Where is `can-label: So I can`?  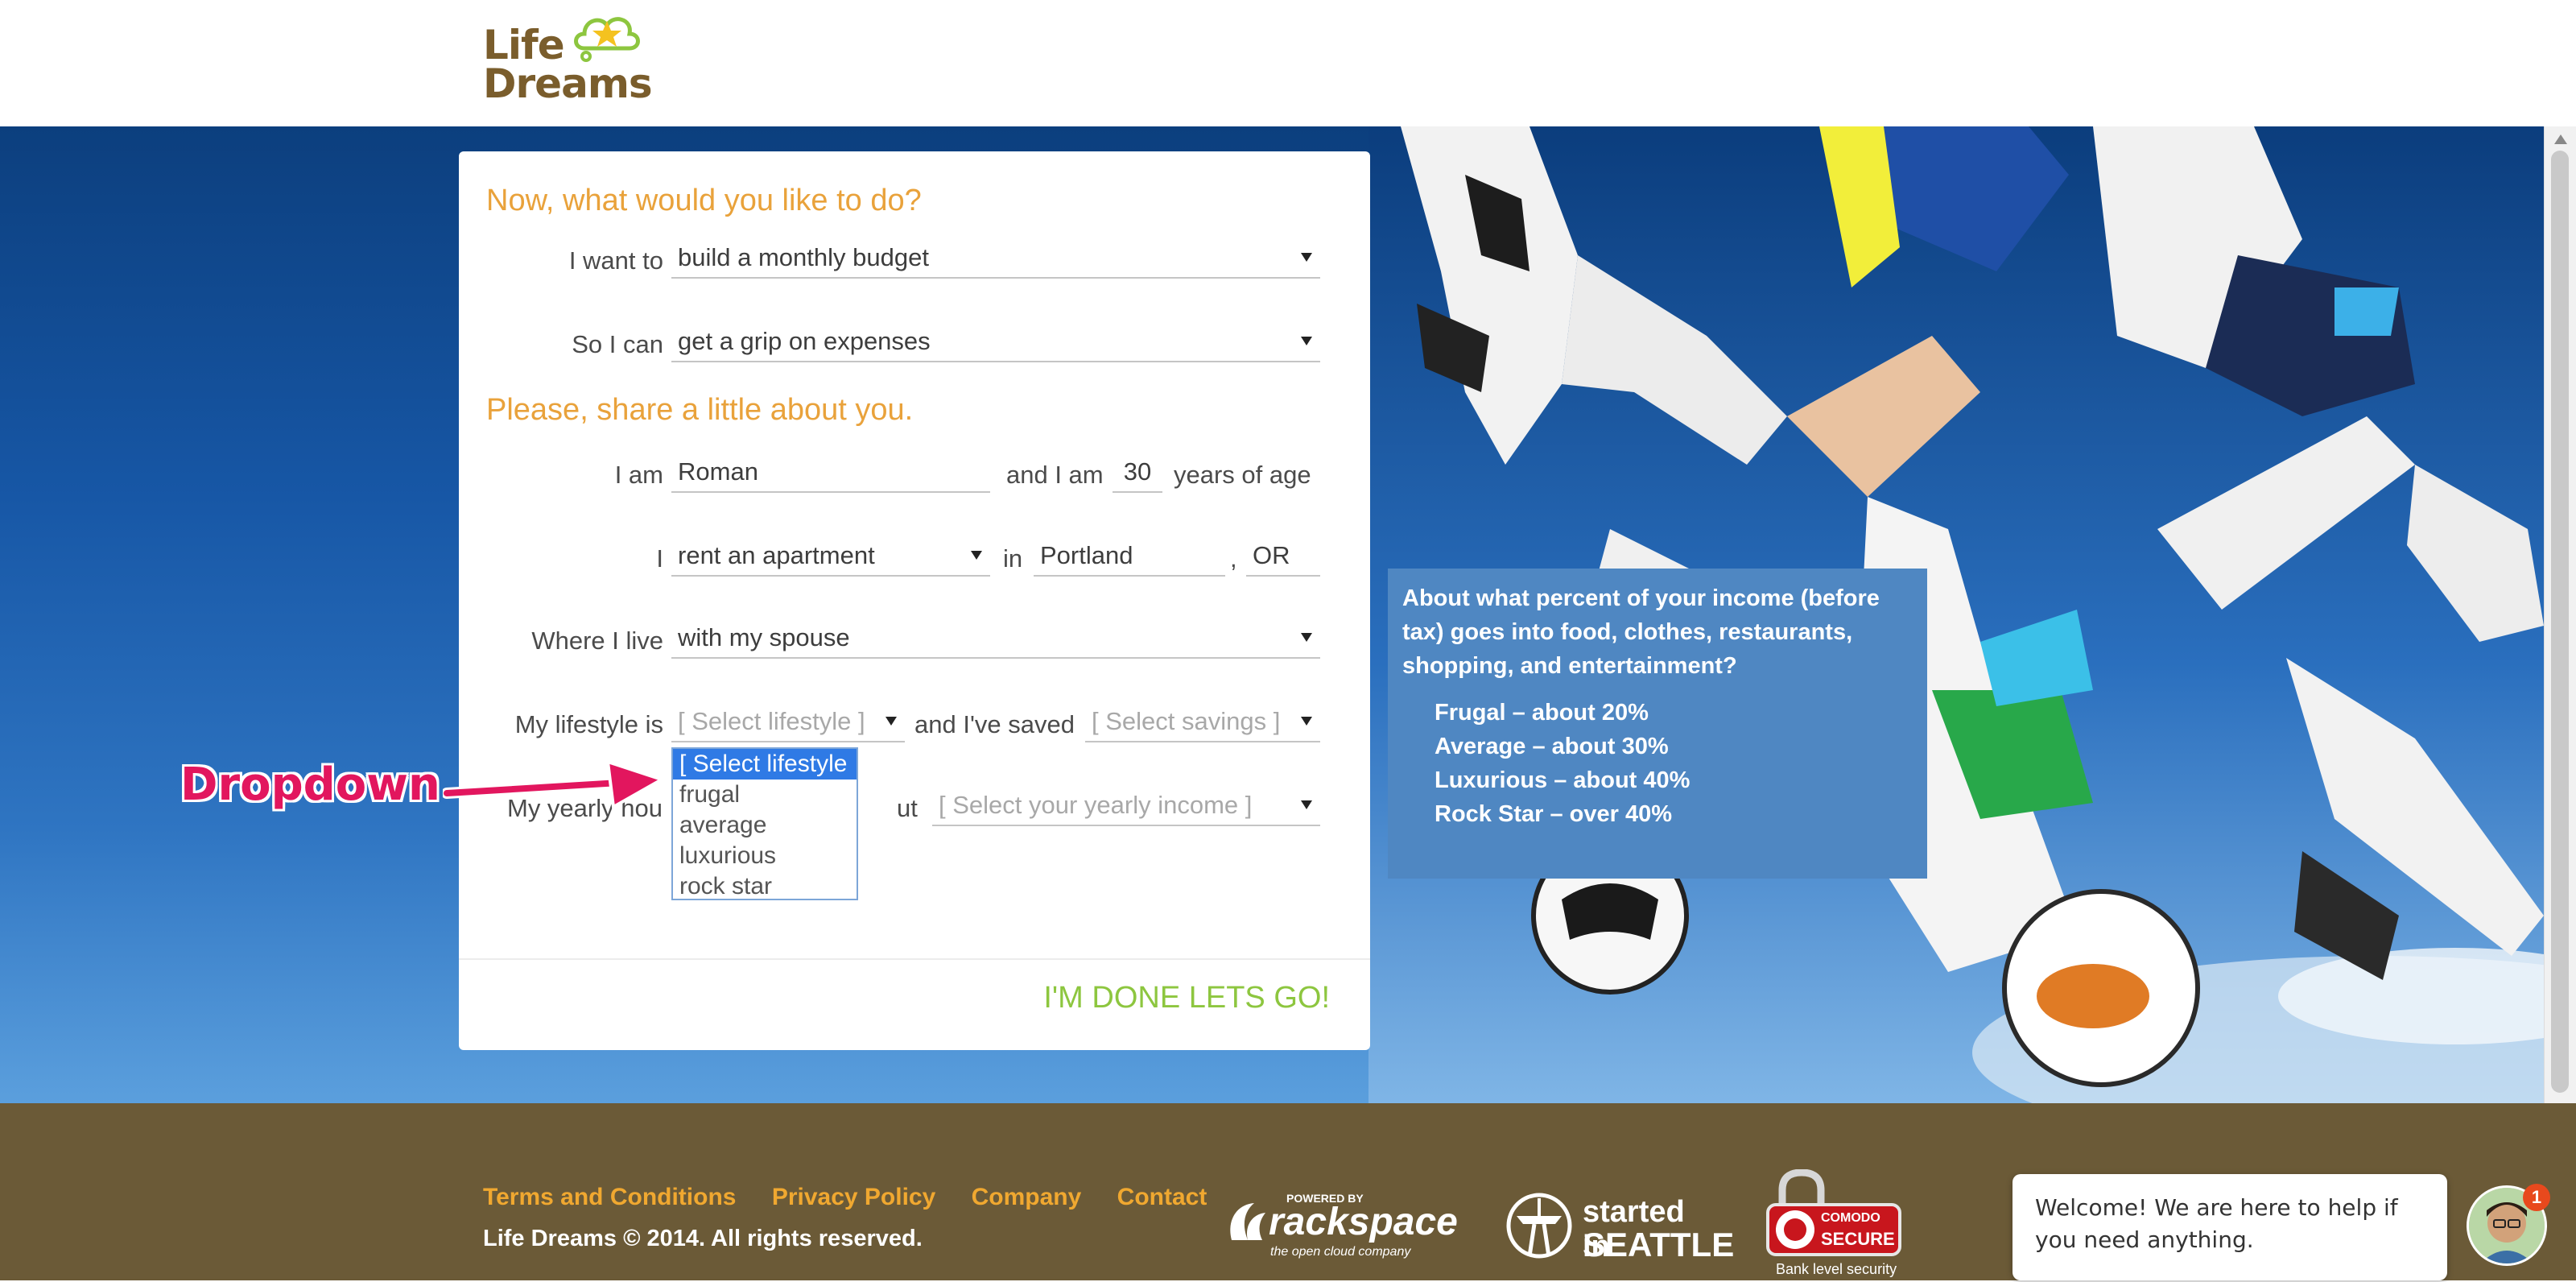
can-label: So I can is located at coordinates (617, 344).